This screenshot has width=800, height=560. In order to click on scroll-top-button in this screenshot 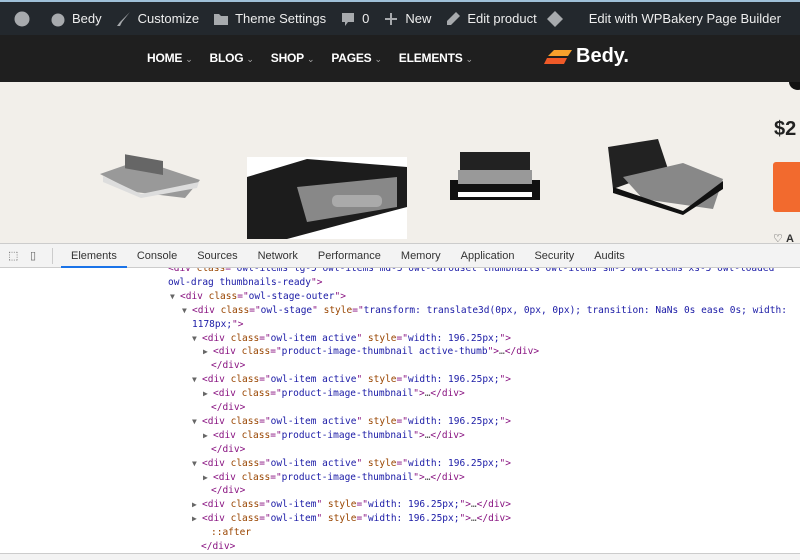, I will do `click(794, 86)`.